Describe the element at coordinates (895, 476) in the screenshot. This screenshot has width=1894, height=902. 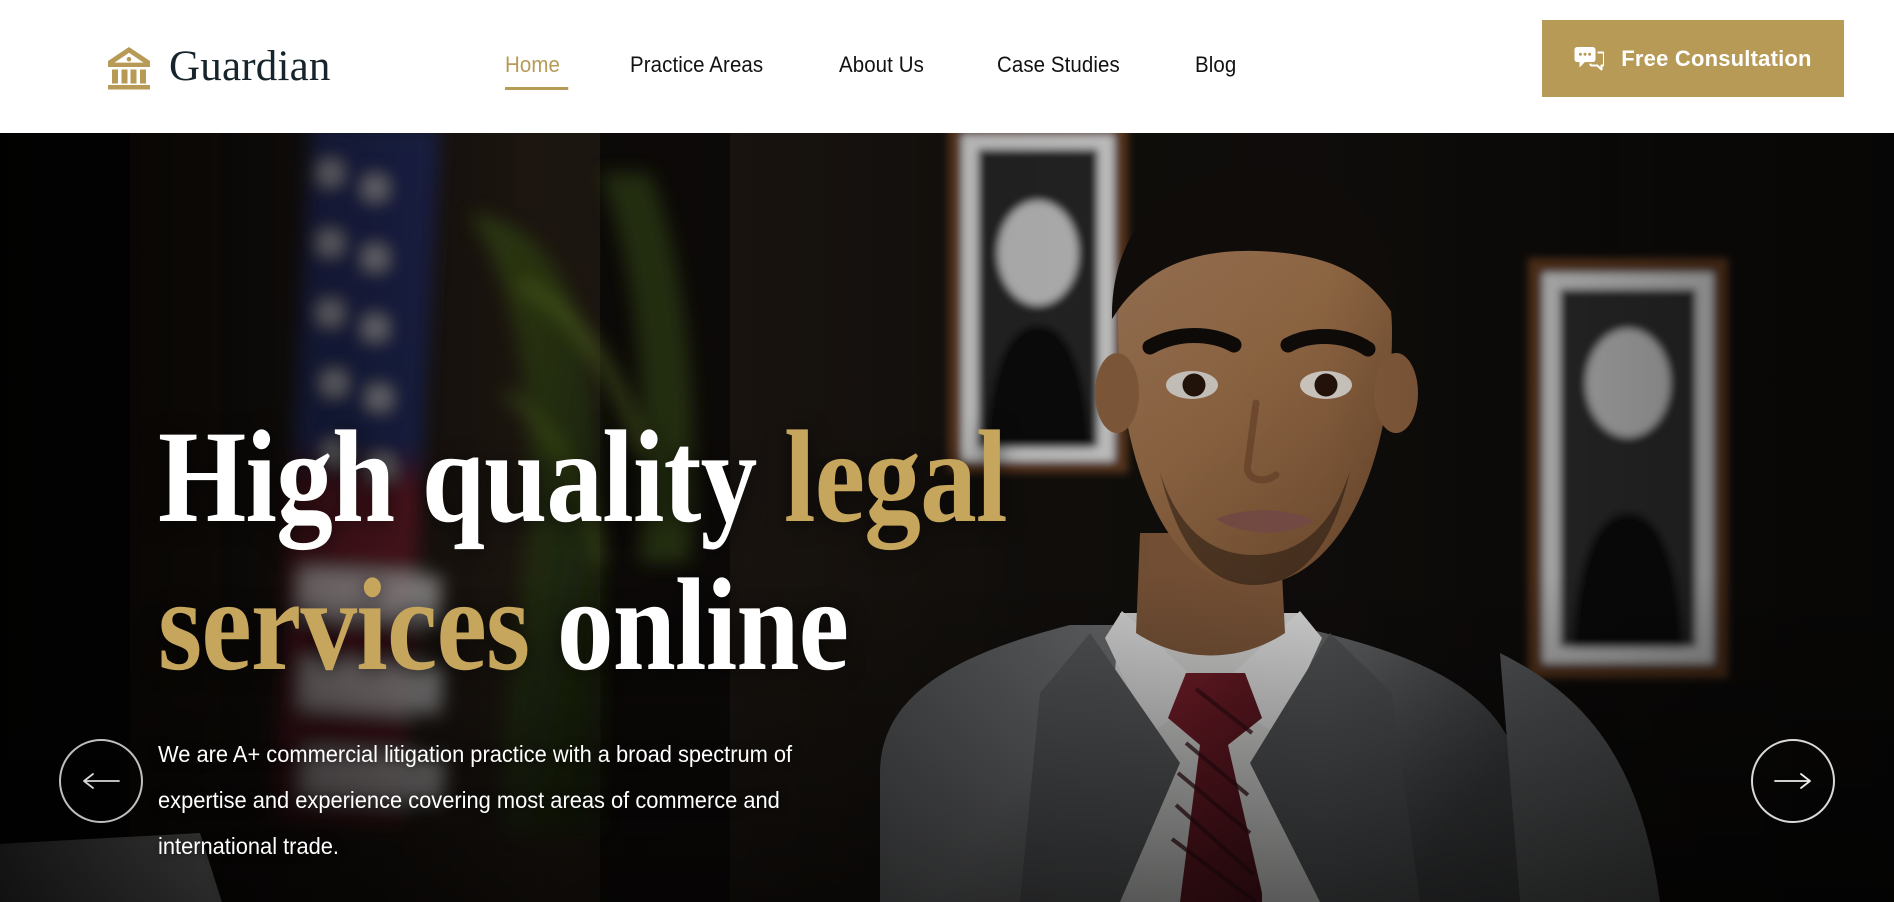
I see `hero-title-highlight-a: legal` at that location.